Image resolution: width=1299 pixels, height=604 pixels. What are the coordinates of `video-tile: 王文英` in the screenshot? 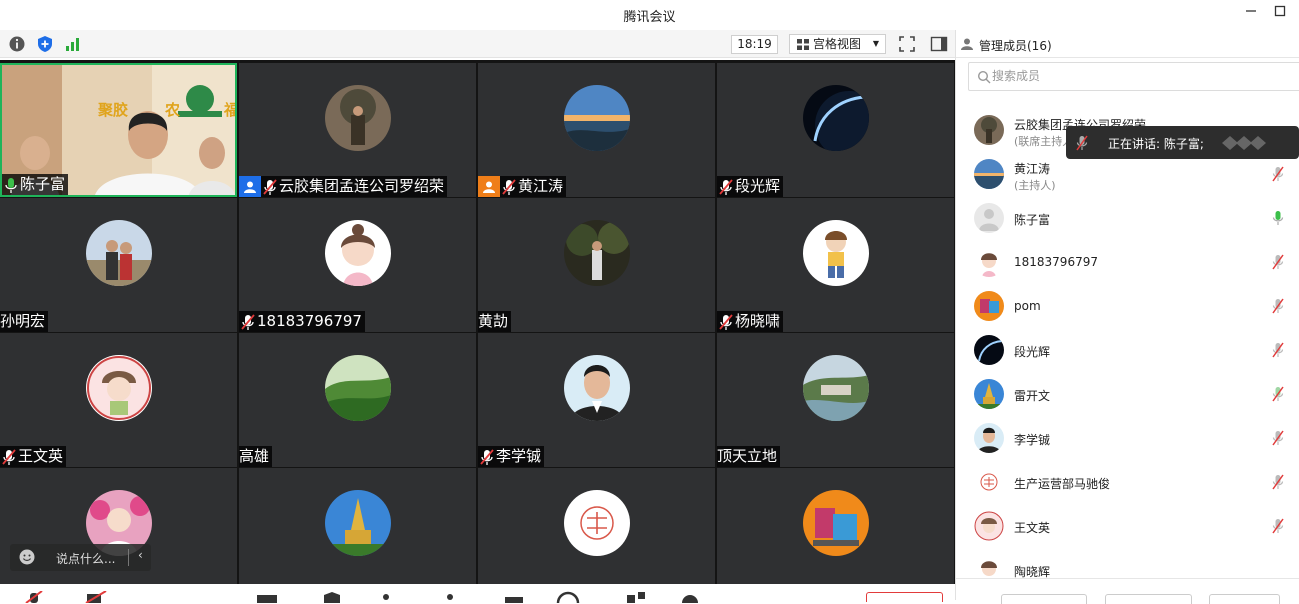 It's located at (118, 400).